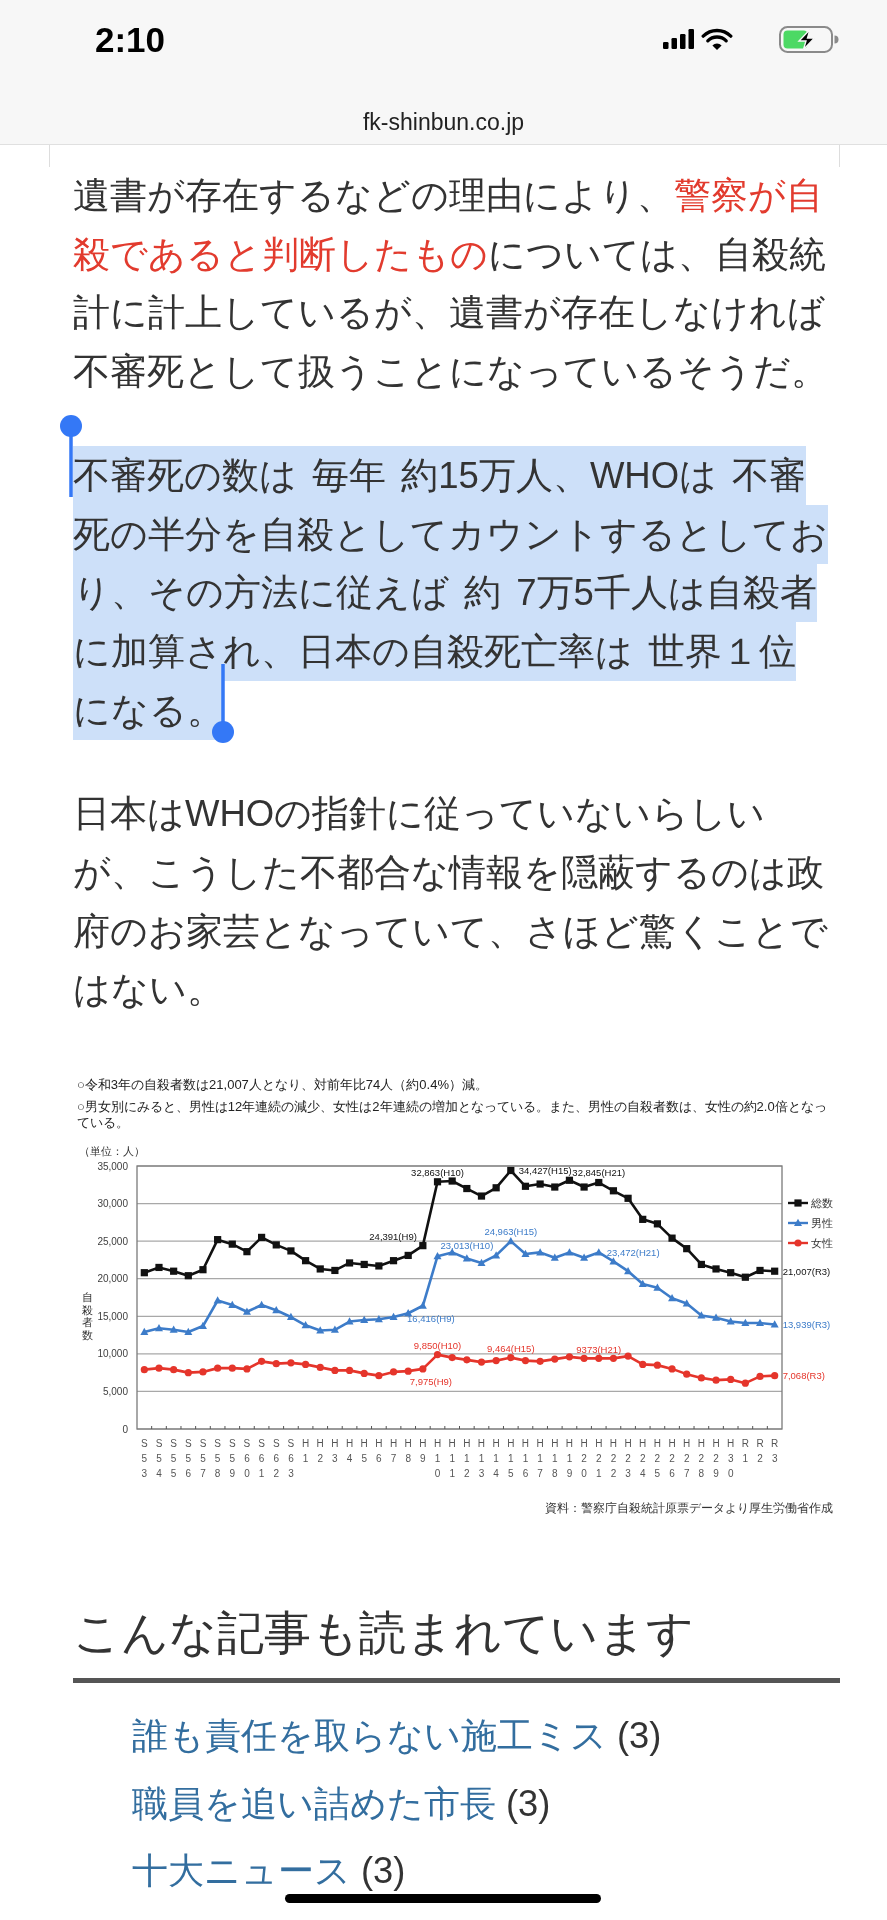 Image resolution: width=887 pixels, height=1920 pixels. What do you see at coordinates (613, 1459) in the screenshot?
I see `x-tick-label: H22` at bounding box center [613, 1459].